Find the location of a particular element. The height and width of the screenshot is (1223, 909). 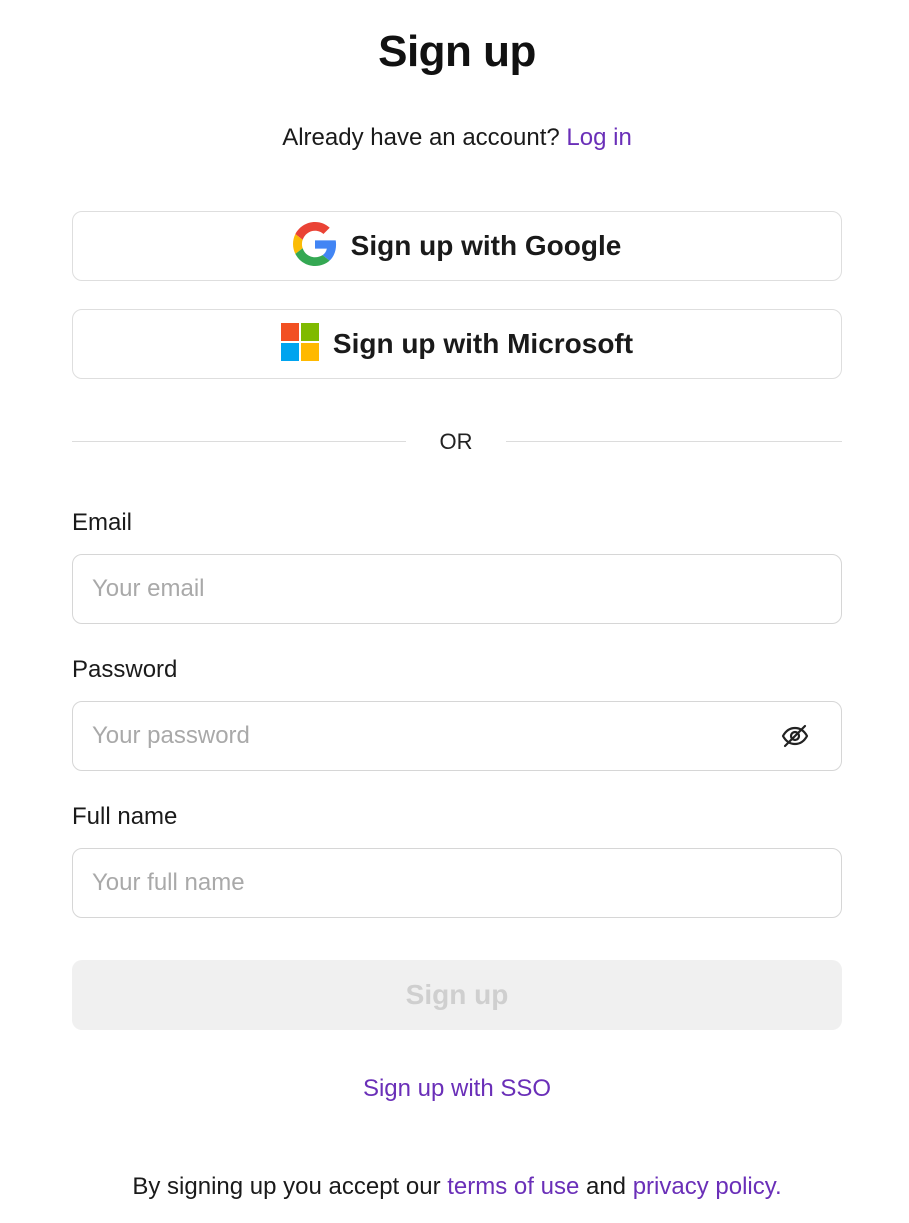

sso-signup-link: Sign up with SSO is located at coordinates (457, 1088).